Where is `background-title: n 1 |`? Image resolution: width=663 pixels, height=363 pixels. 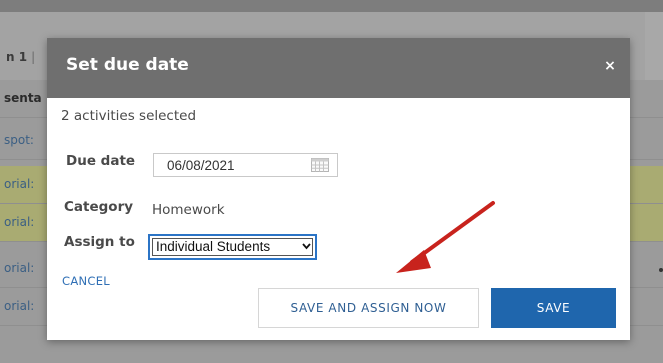 background-title: n 1 | is located at coordinates (21, 57).